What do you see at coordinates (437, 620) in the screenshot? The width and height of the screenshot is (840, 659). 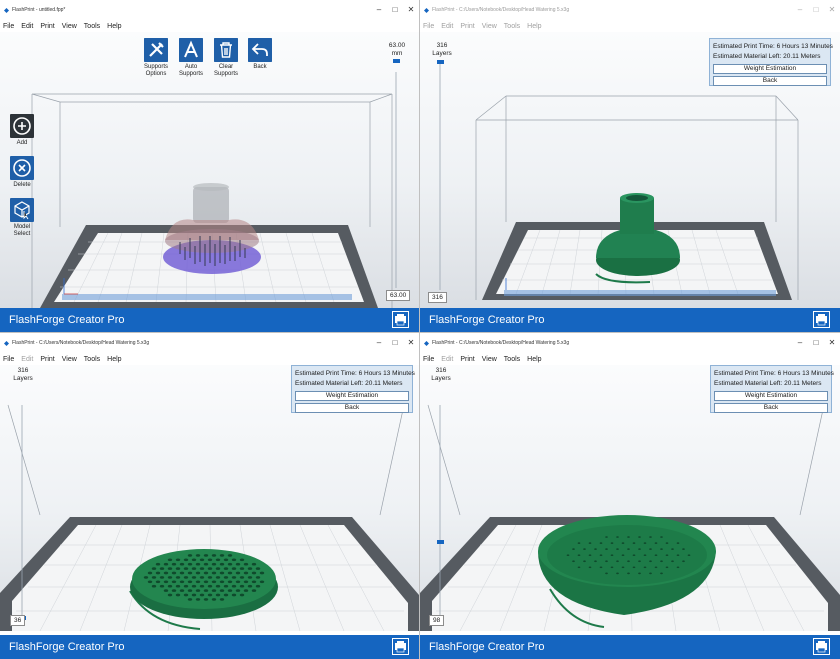 I see `layer-input-box: 98` at bounding box center [437, 620].